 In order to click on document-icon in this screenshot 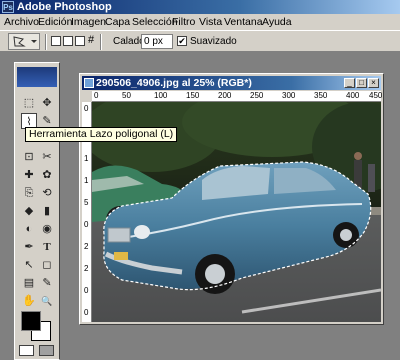, I will do `click(89, 83)`.